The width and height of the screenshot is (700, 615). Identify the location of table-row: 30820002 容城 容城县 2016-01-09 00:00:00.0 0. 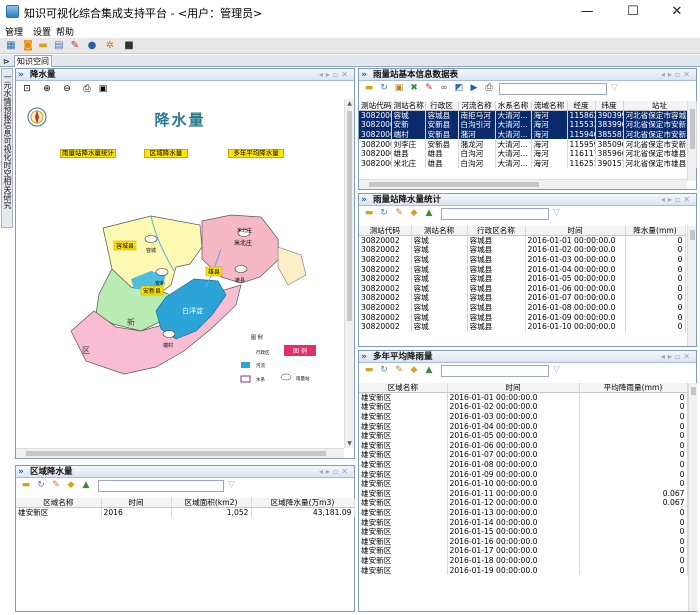
(522, 317).